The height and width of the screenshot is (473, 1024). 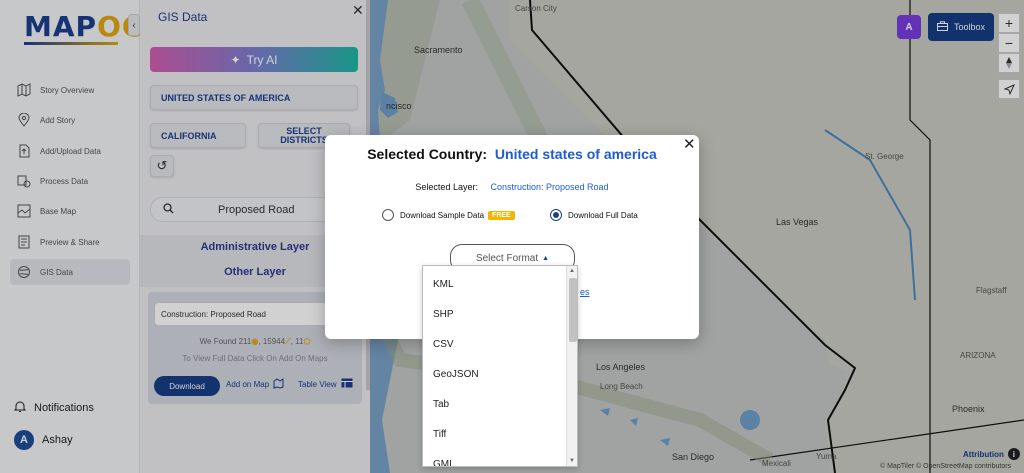 What do you see at coordinates (501, 215) in the screenshot?
I see `free-badge: FREE` at bounding box center [501, 215].